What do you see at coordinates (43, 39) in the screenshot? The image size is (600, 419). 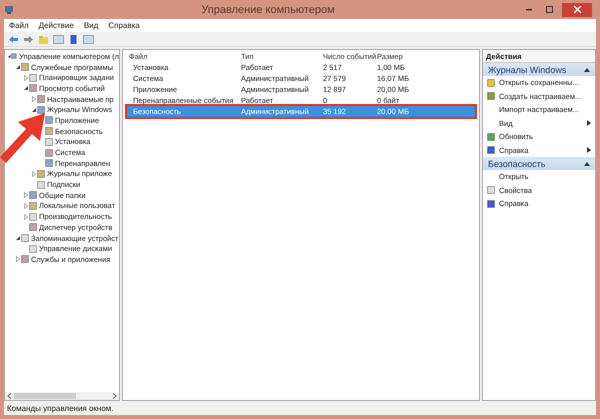 I see `folder-button` at bounding box center [43, 39].